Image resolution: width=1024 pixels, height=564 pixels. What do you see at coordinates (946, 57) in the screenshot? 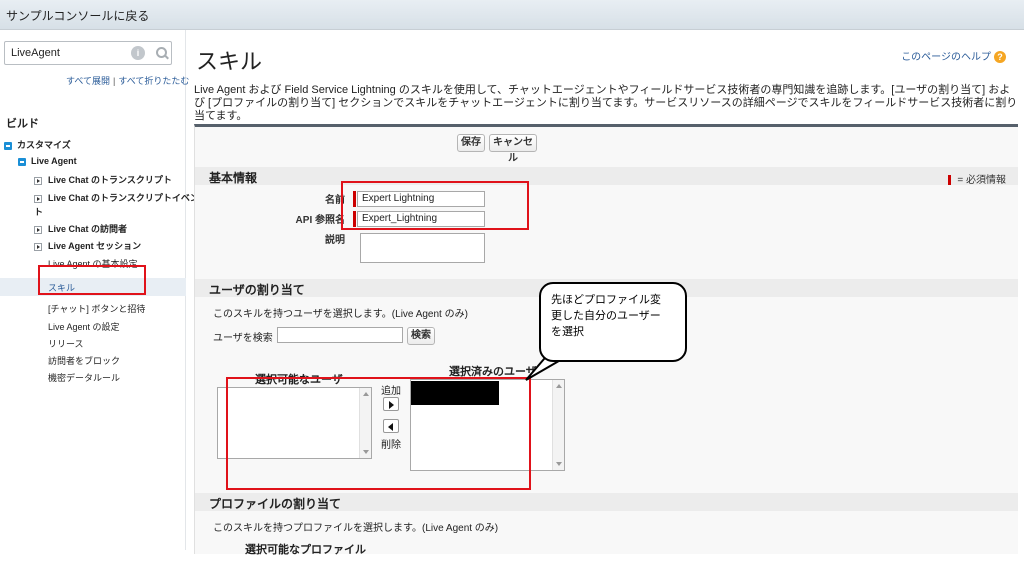
I see `help-link-label: このページのヘルプ` at bounding box center [946, 57].